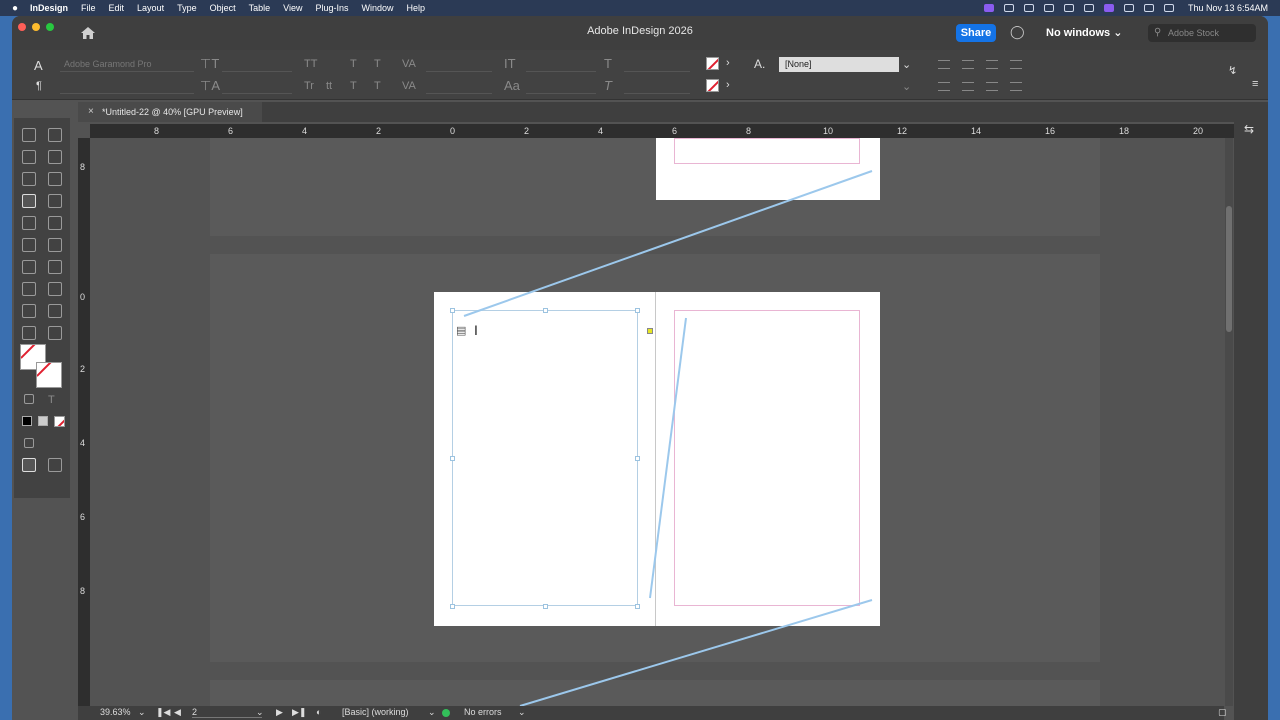 The width and height of the screenshot is (1280, 720). Describe the element at coordinates (378, 8) in the screenshot. I see `menu-window: Window` at that location.